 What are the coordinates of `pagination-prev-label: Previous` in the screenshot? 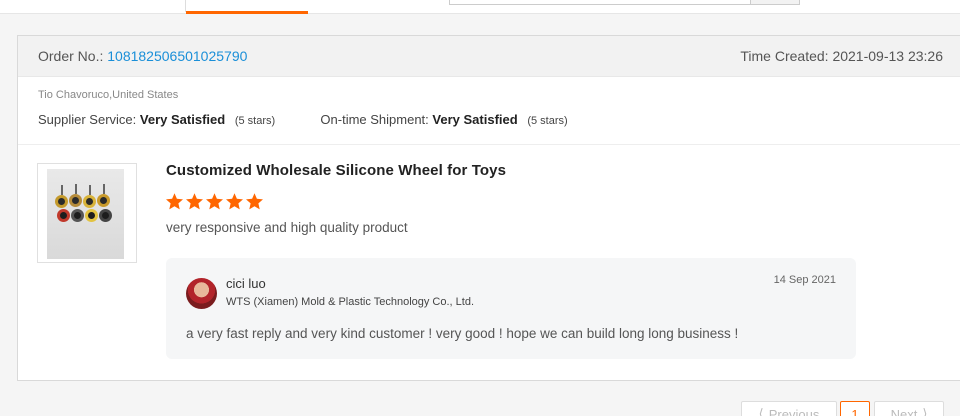 It's located at (794, 411).